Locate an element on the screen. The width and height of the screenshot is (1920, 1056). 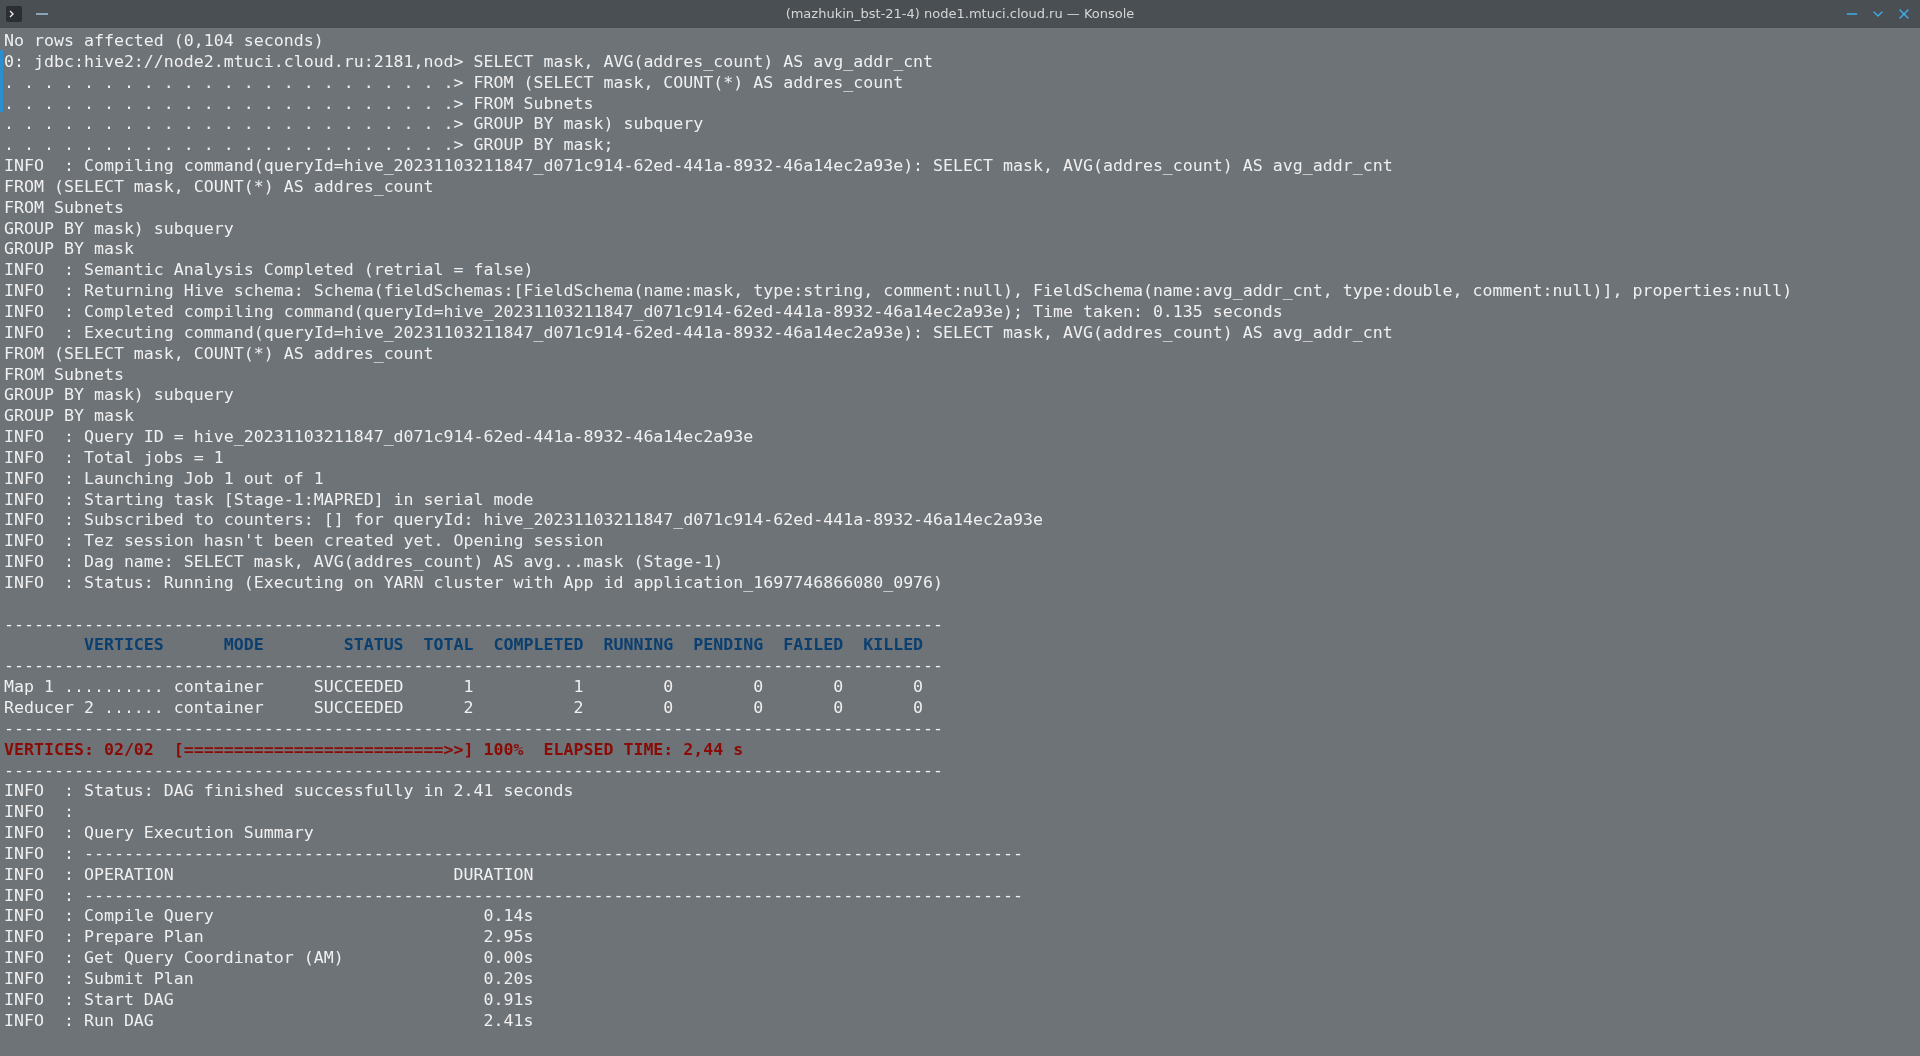
terminal-line: INFO : Submit Plan 0.20s is located at coordinates (269, 978).